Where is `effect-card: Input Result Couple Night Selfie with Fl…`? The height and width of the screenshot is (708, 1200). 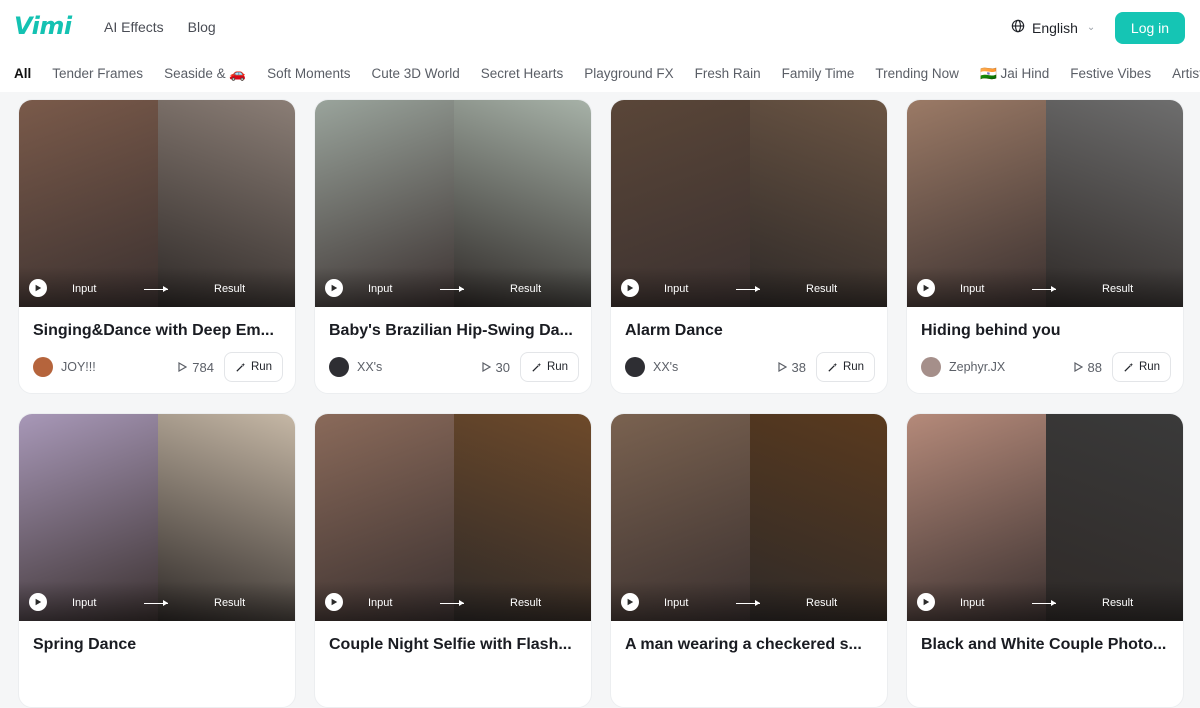
effect-card: Input Result Couple Night Selfie with Fl… is located at coordinates (453, 560).